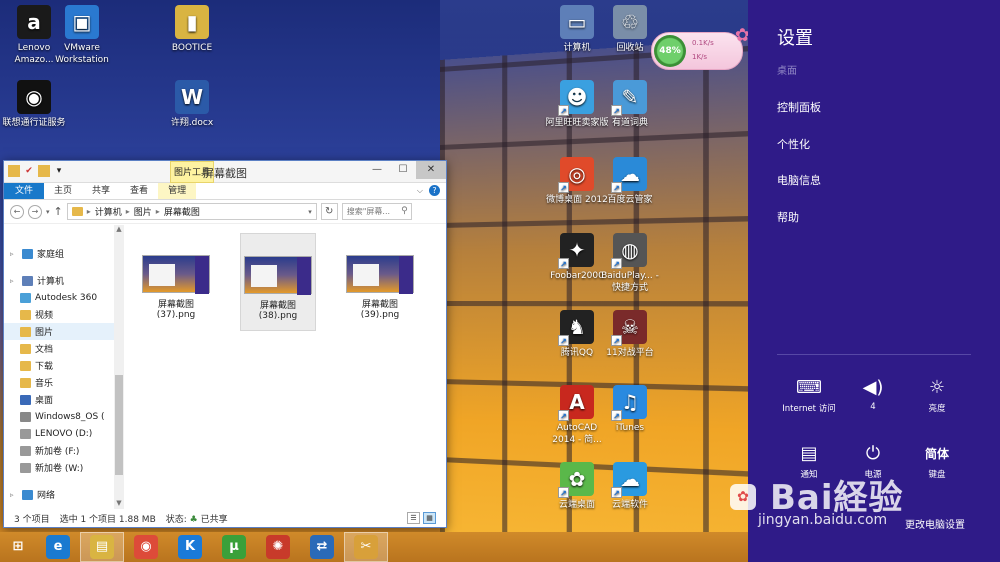 The height and width of the screenshot is (562, 1000). What do you see at coordinates (119, 425) in the screenshot?
I see `scroll-thumb` at bounding box center [119, 425].